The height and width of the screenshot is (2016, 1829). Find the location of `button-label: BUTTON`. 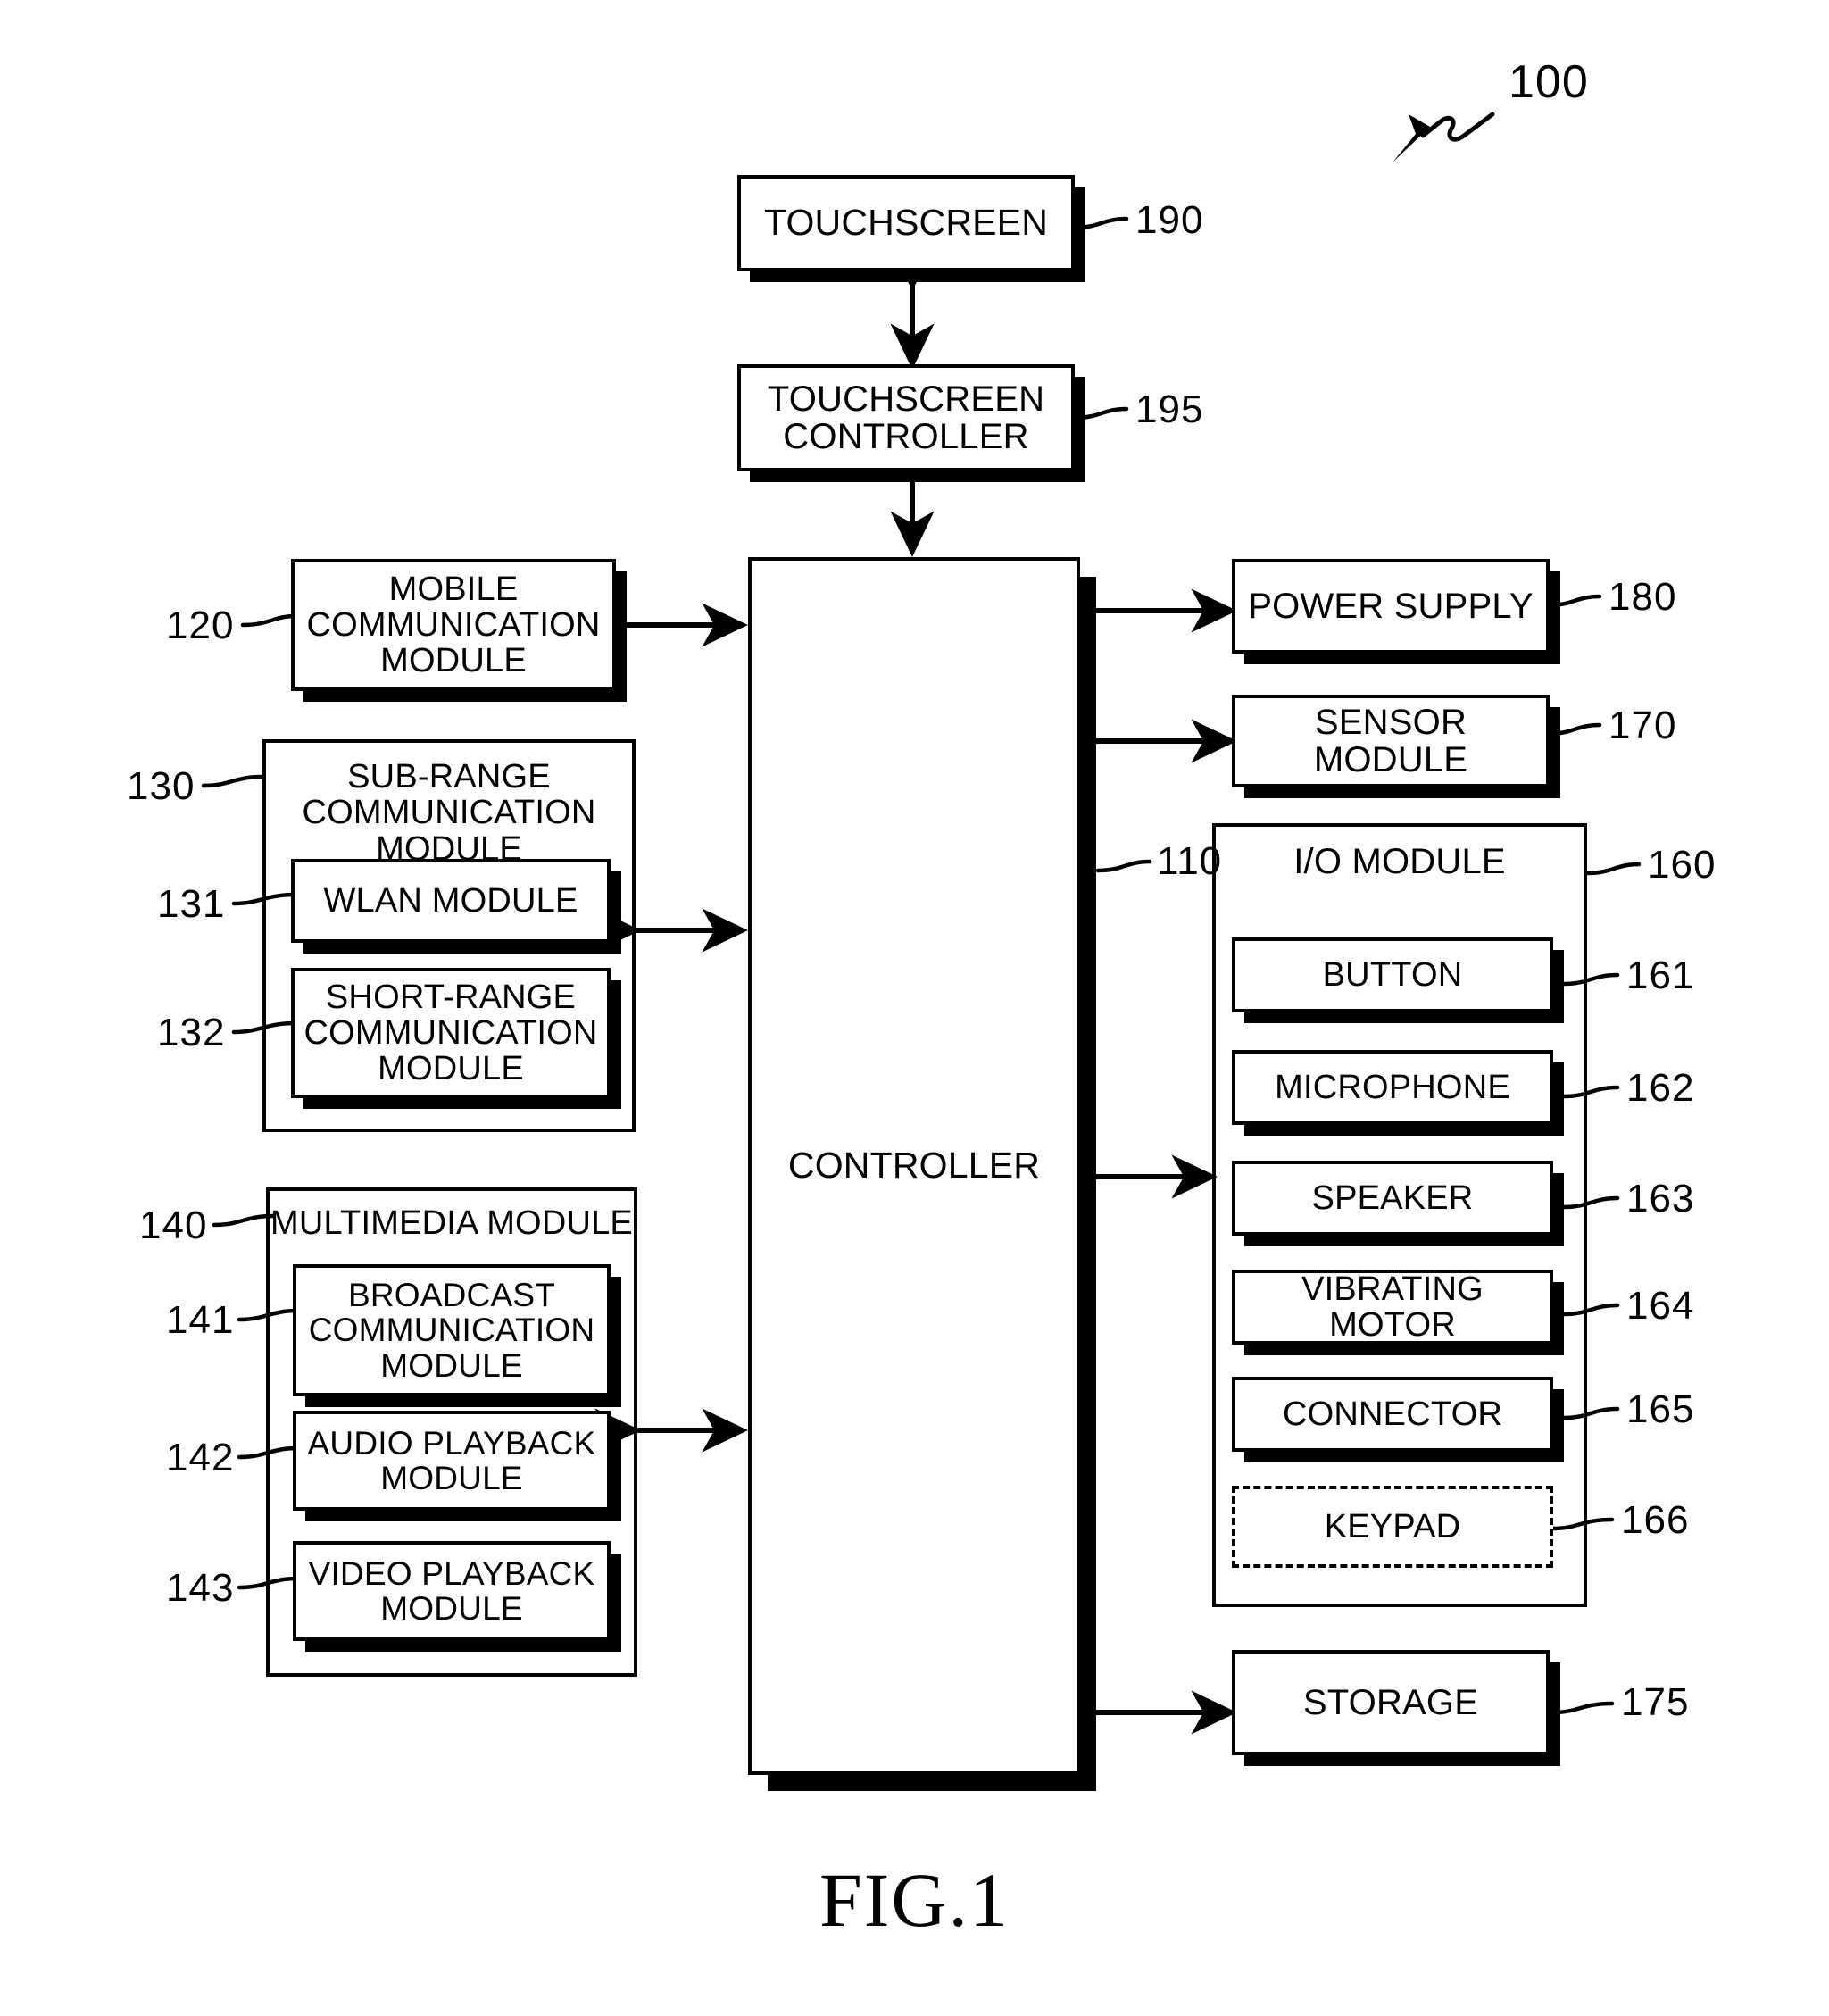

button-label: BUTTON is located at coordinates (1392, 975).